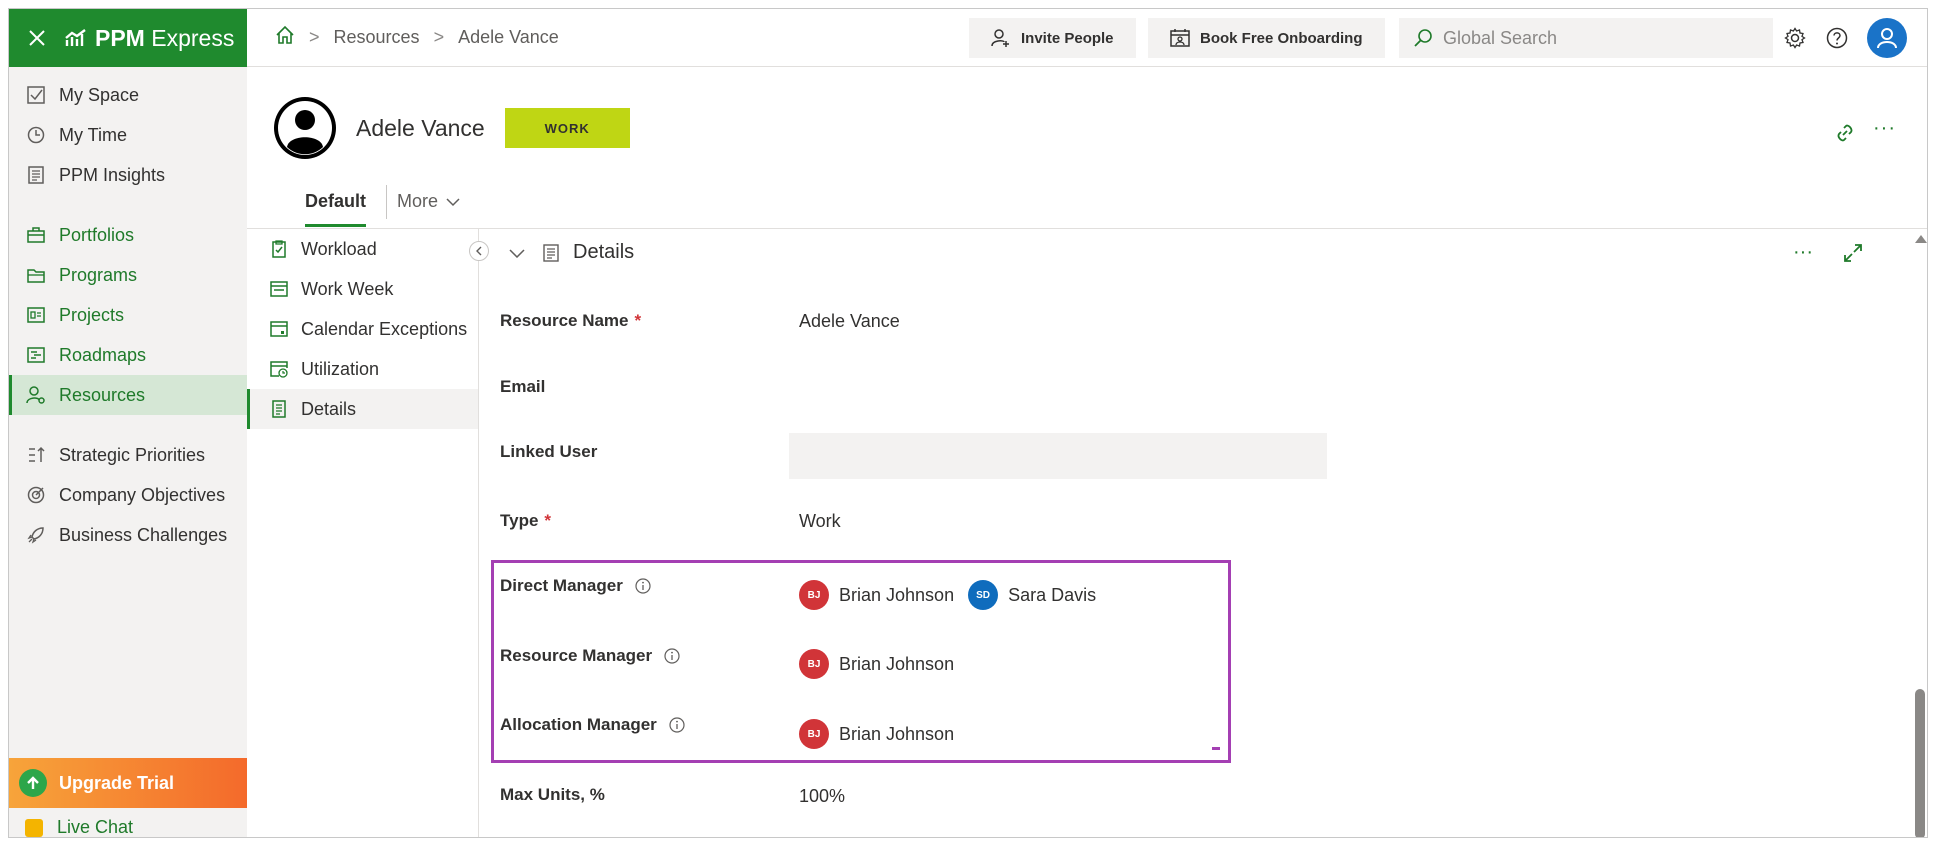 This screenshot has width=1940, height=847. Describe the element at coordinates (279, 249) in the screenshot. I see `clipboard-check-icon` at that location.